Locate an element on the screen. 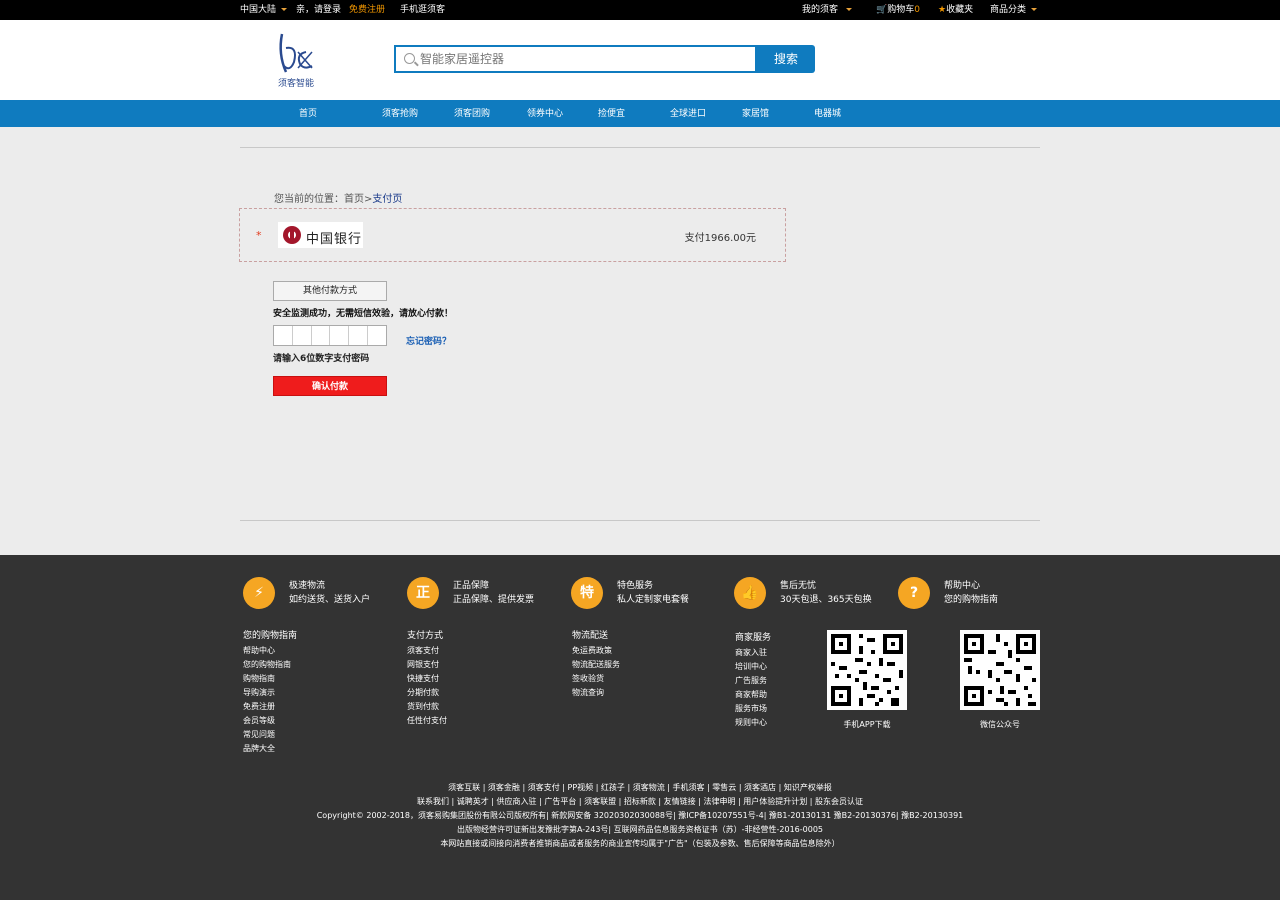 Image resolution: width=1280 pixels, height=900 pixels. feature-desc: 私人定制家电套餐 is located at coordinates (653, 600).